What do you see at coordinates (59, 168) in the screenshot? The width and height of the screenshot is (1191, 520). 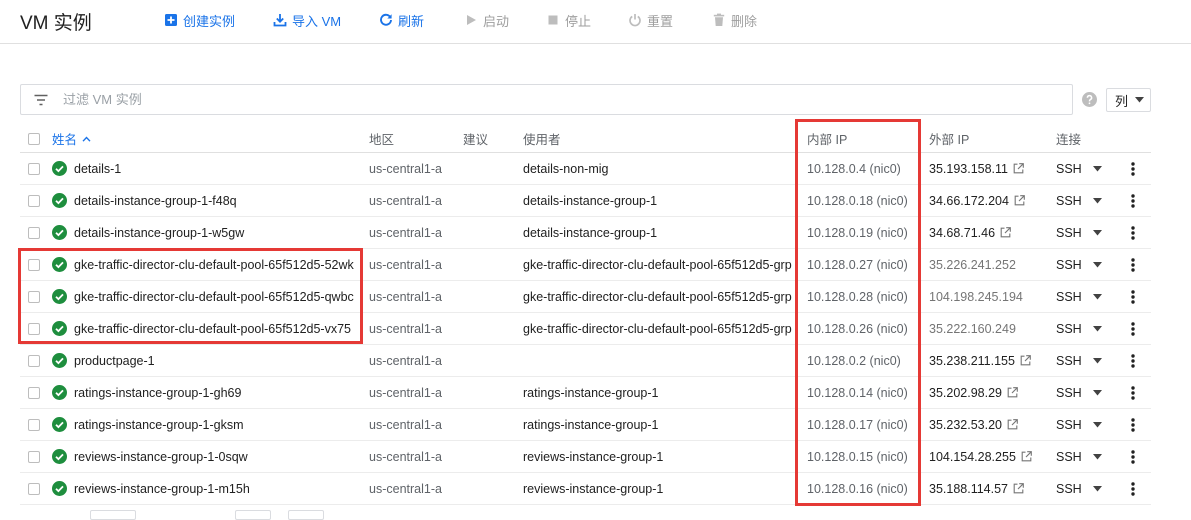 I see `check-circle-icon` at bounding box center [59, 168].